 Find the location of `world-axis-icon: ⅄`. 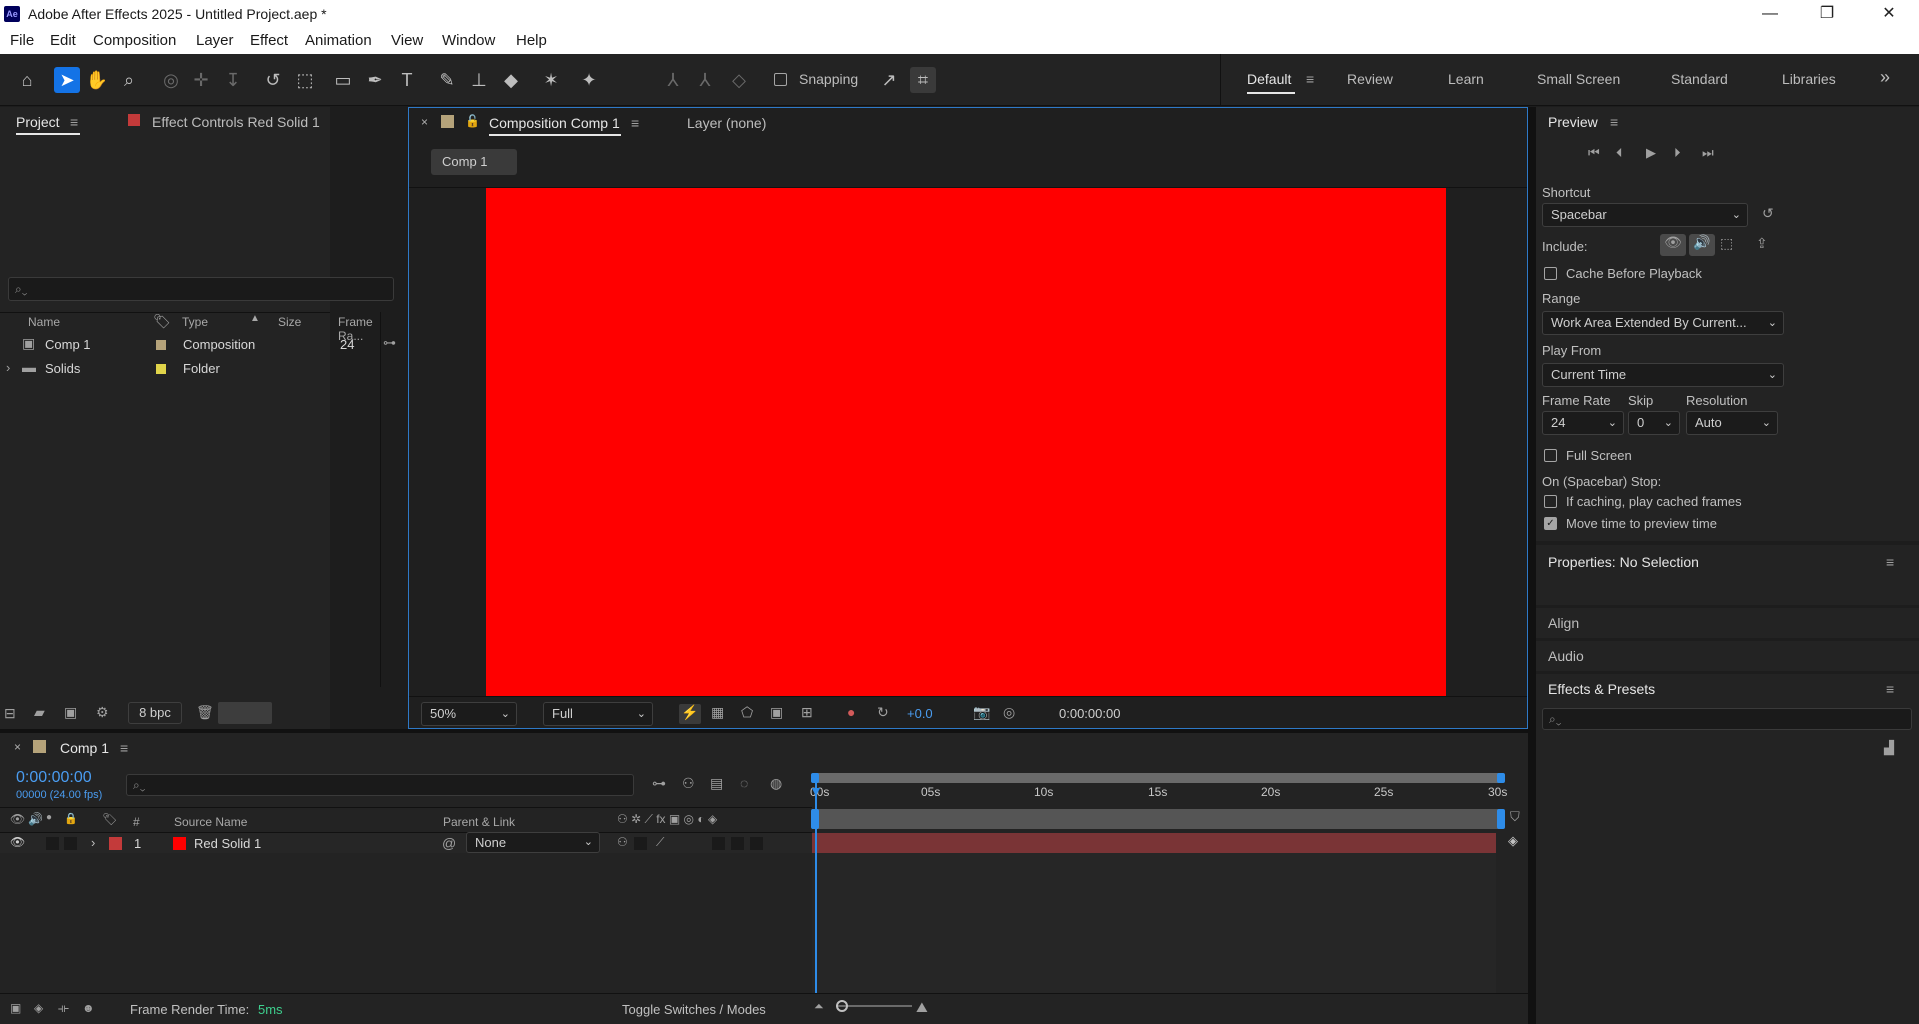

world-axis-icon: ⅄ is located at coordinates (705, 80).